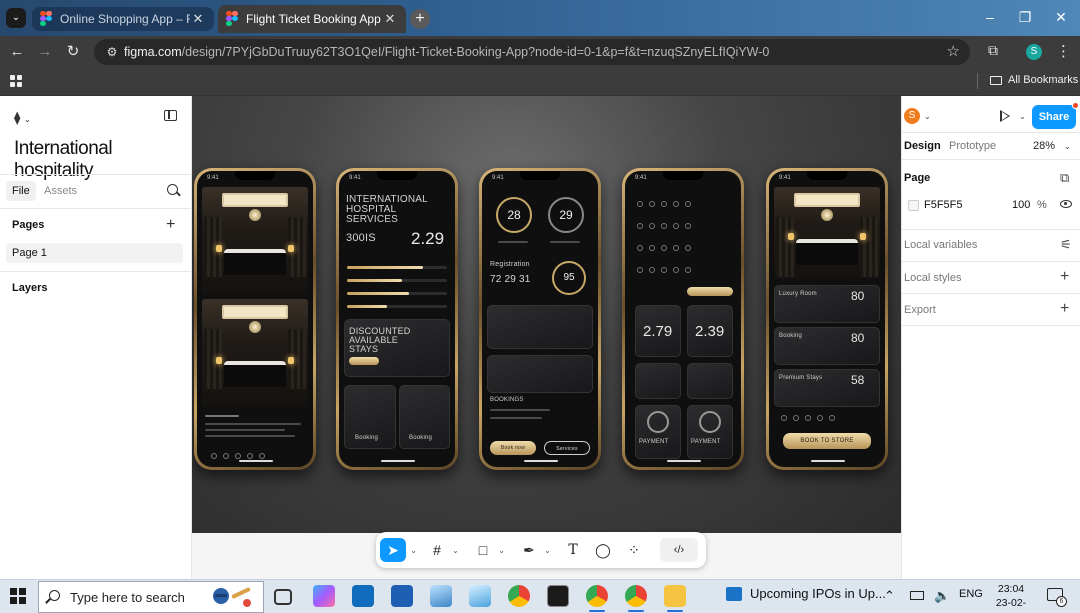  Describe the element at coordinates (18, 596) in the screenshot. I see `windows-start-icon` at that location.